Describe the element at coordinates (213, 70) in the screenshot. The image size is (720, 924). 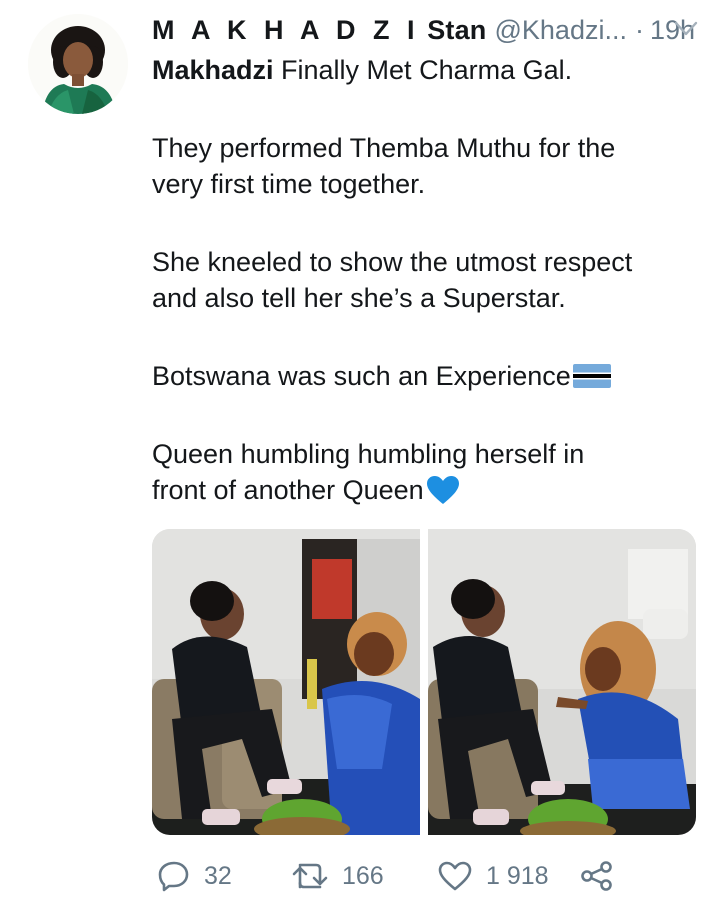
I see `mention-name: Makhadzi` at that location.